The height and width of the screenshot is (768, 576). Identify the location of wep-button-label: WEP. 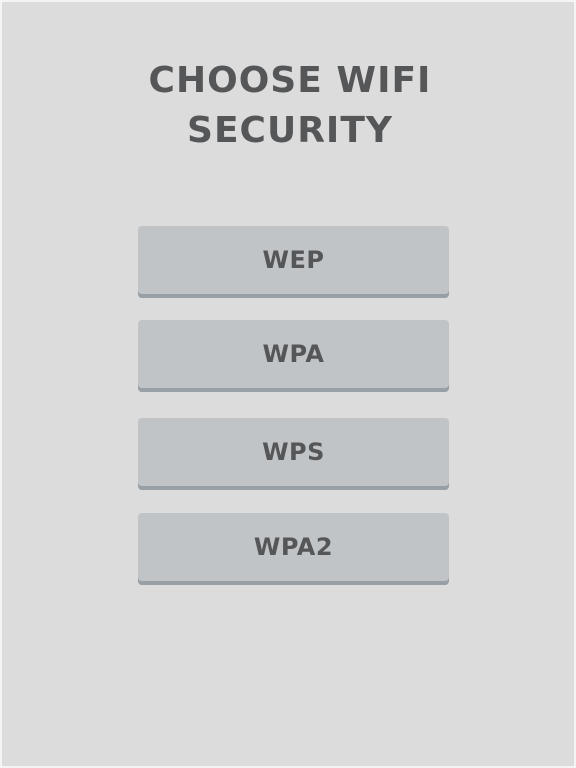
(293, 260).